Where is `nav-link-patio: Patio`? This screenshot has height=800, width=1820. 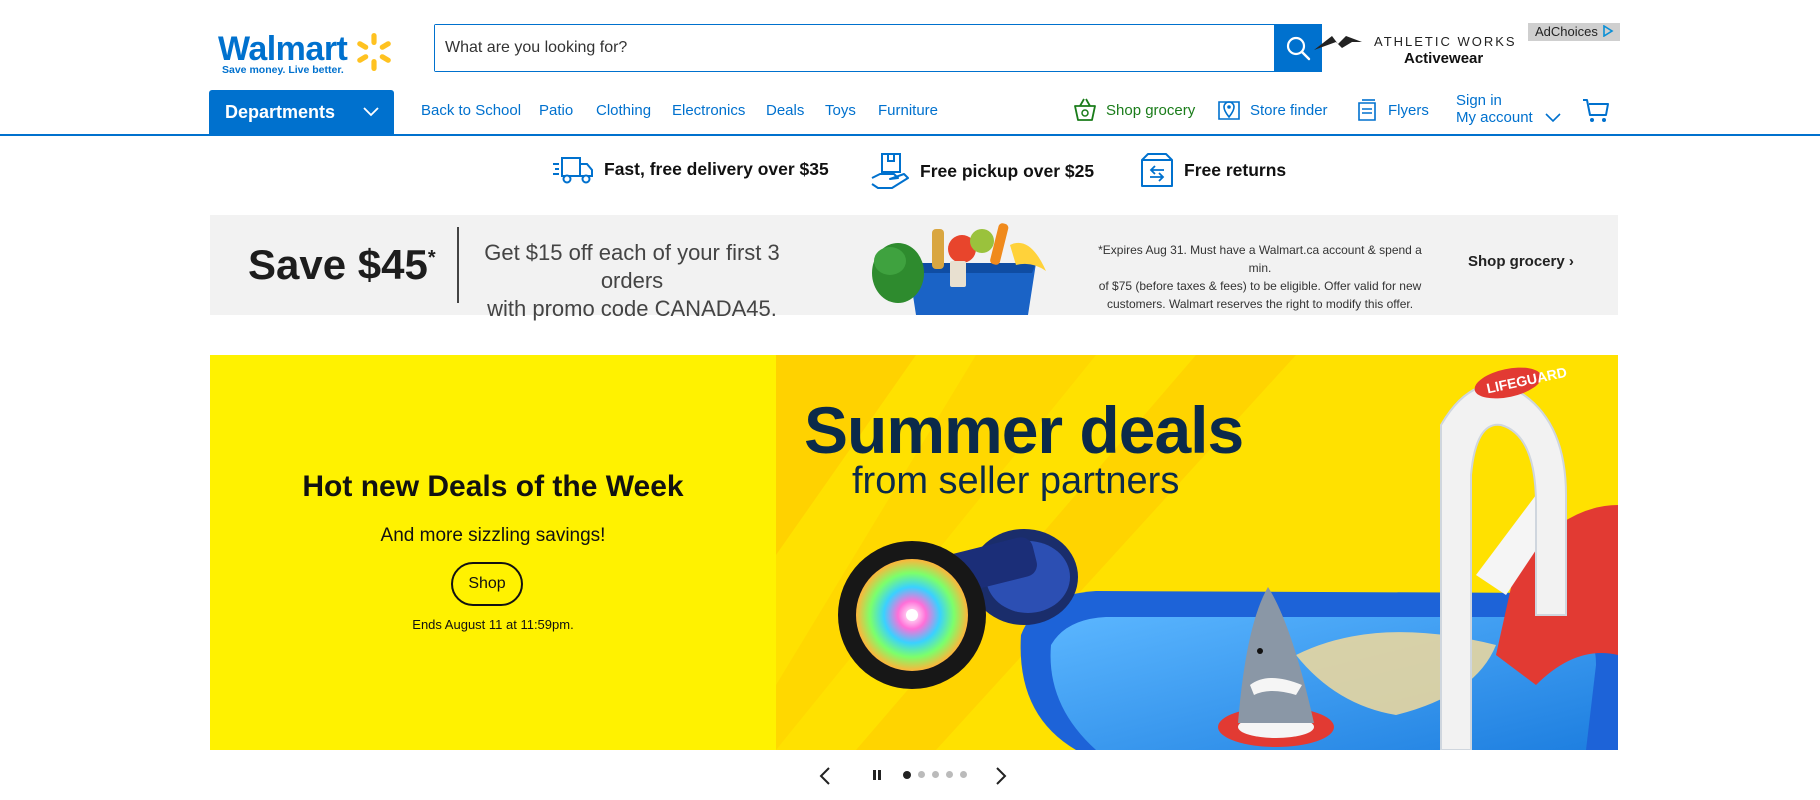 nav-link-patio: Patio is located at coordinates (556, 110).